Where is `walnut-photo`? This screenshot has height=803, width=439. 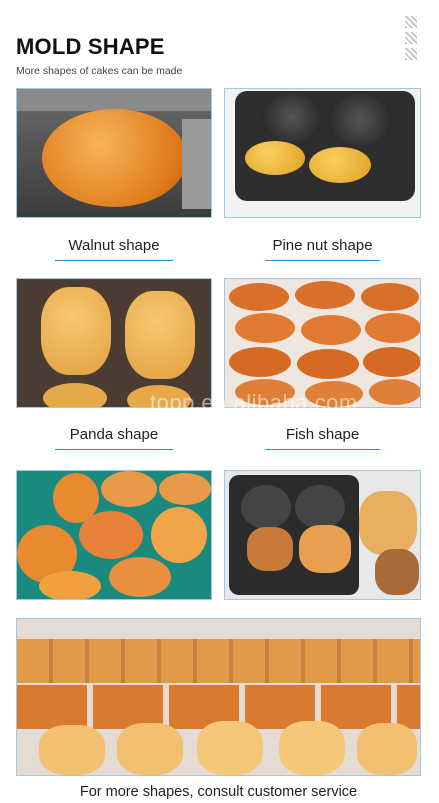
walnut-photo is located at coordinates (114, 153).